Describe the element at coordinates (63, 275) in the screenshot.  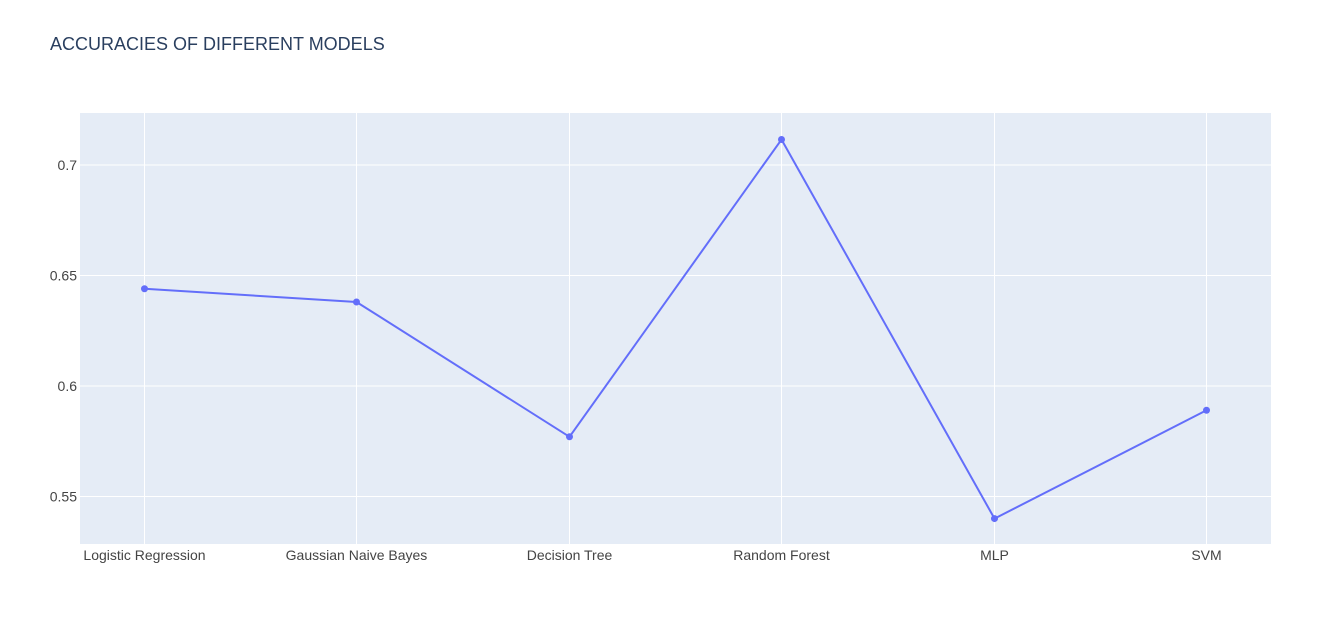
I see `y-tick-label: 0.65` at that location.